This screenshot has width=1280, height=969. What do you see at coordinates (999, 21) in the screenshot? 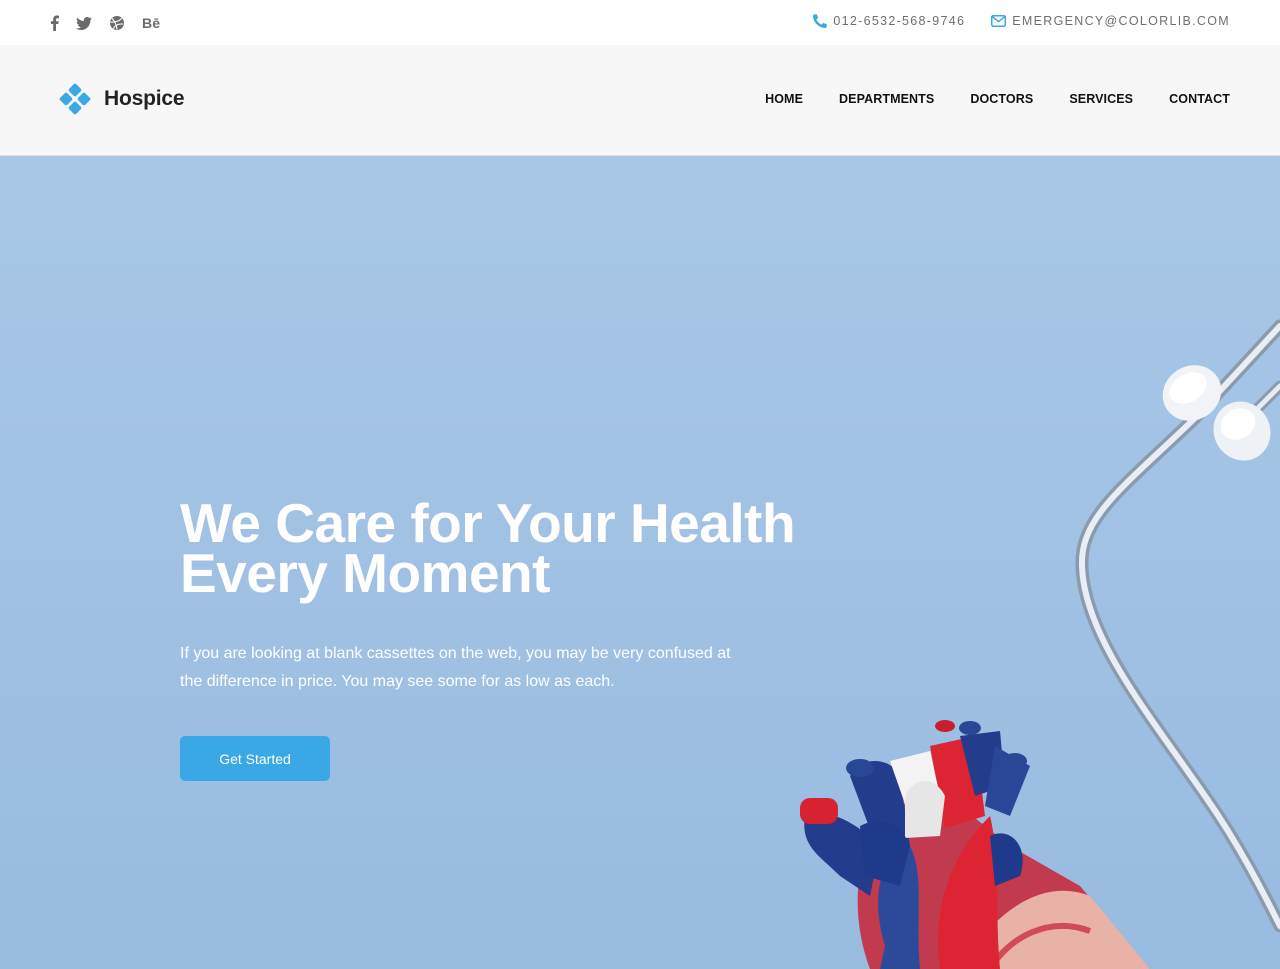
I see `envelope-icon` at bounding box center [999, 21].